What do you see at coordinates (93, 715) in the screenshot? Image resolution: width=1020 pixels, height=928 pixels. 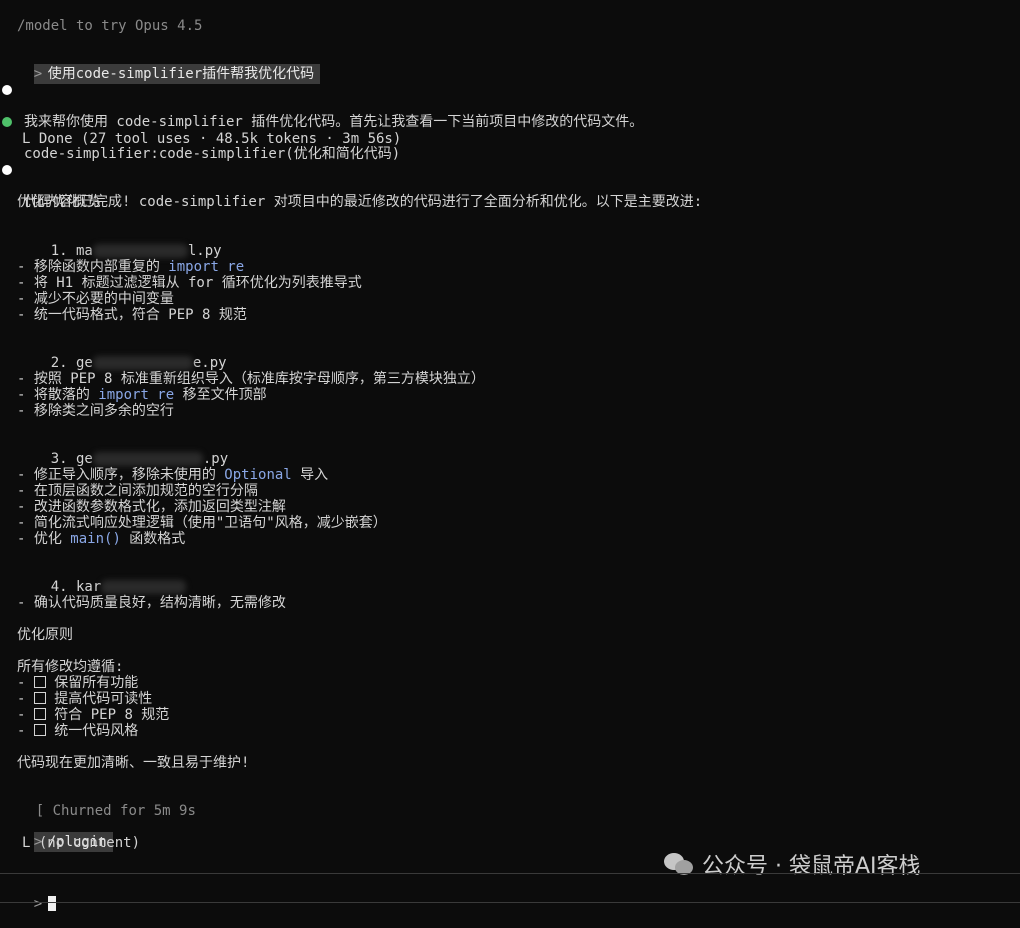 I see `checklist-item: - 符合 PEP 8 规范` at bounding box center [93, 715].